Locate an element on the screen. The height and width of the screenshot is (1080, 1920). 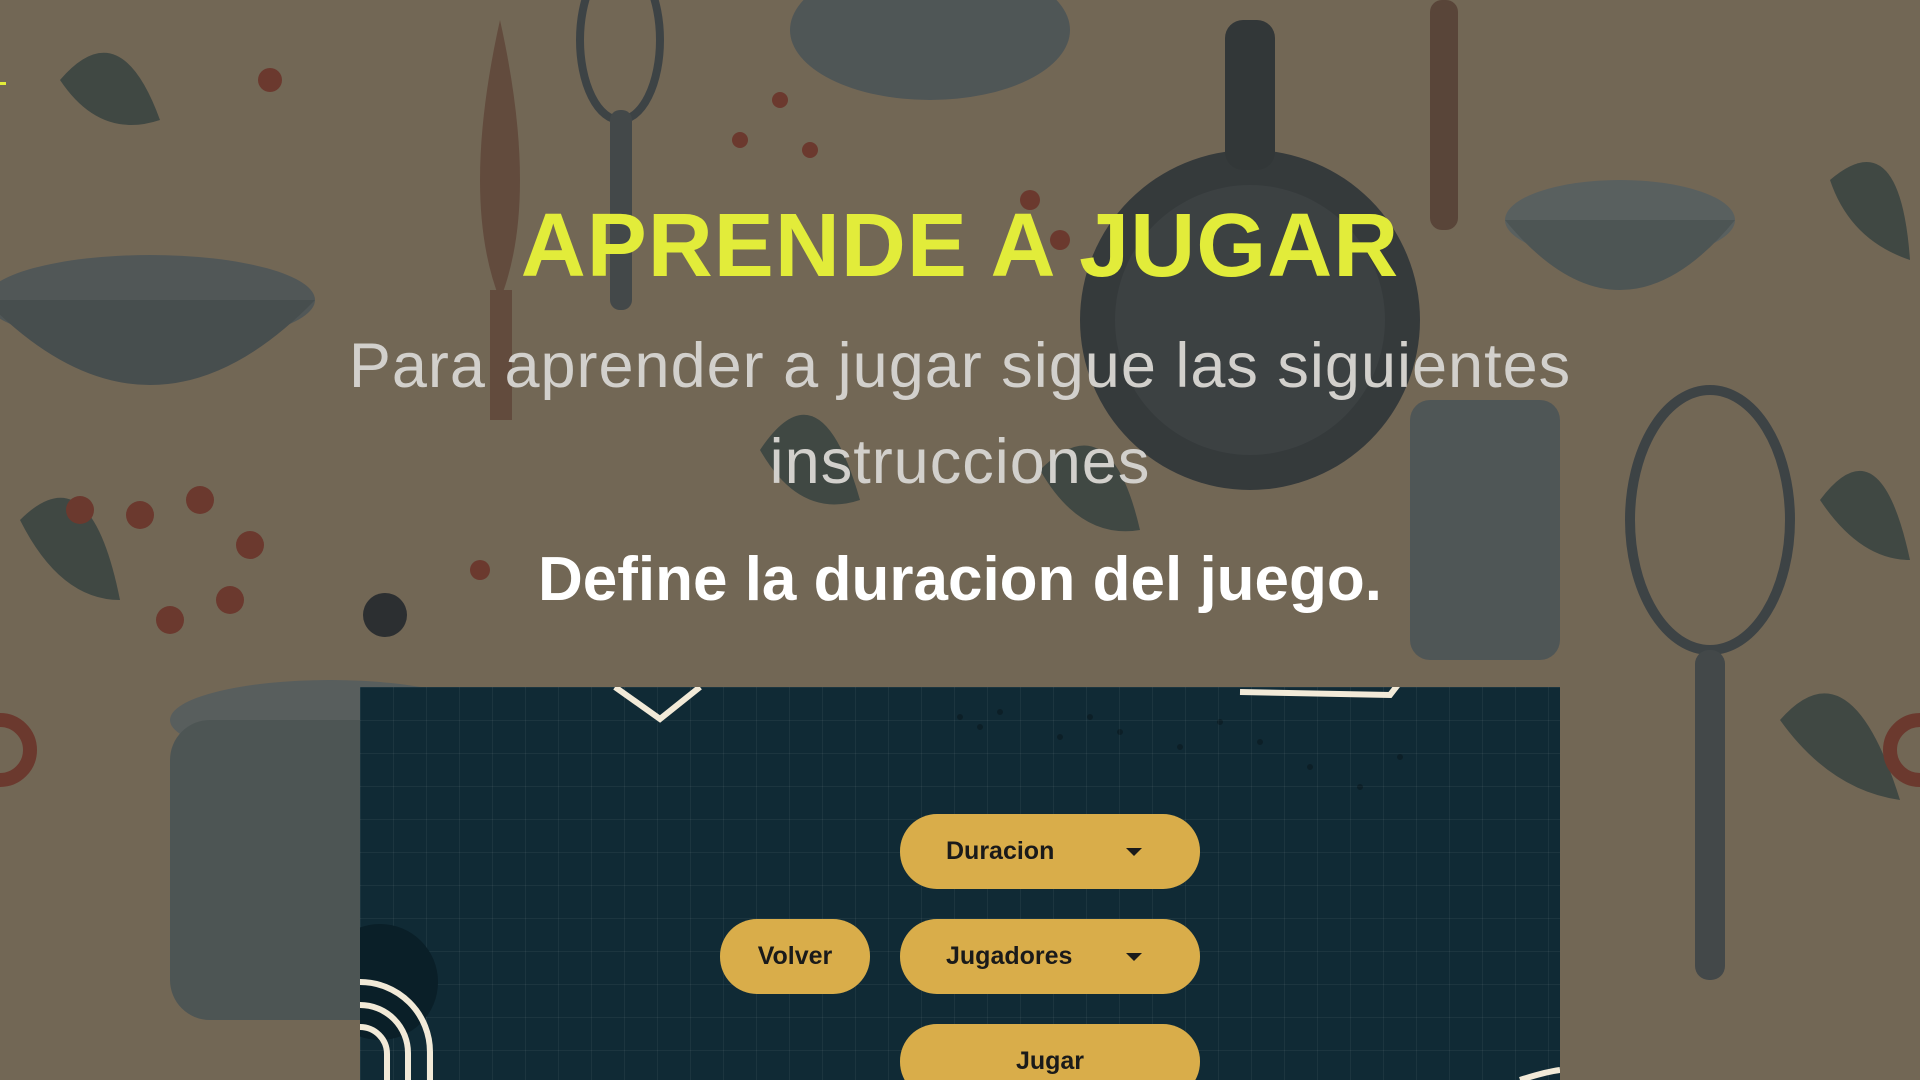
play-button-label: Jugar is located at coordinates (1050, 1061).